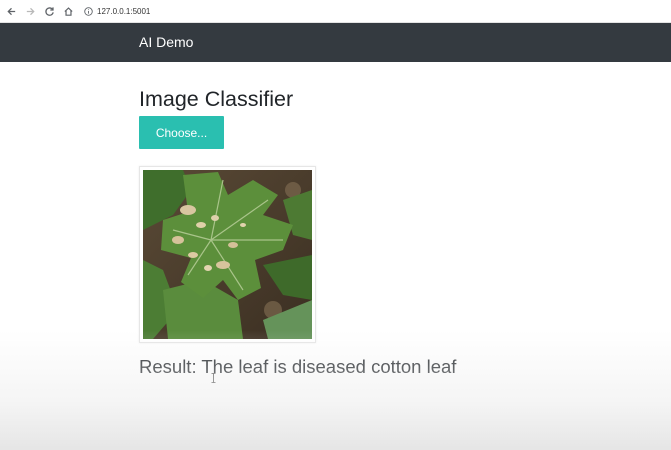 Image resolution: width=671 pixels, height=450 pixels. Describe the element at coordinates (30, 11) in the screenshot. I see `forward-arrow-icon` at that location.